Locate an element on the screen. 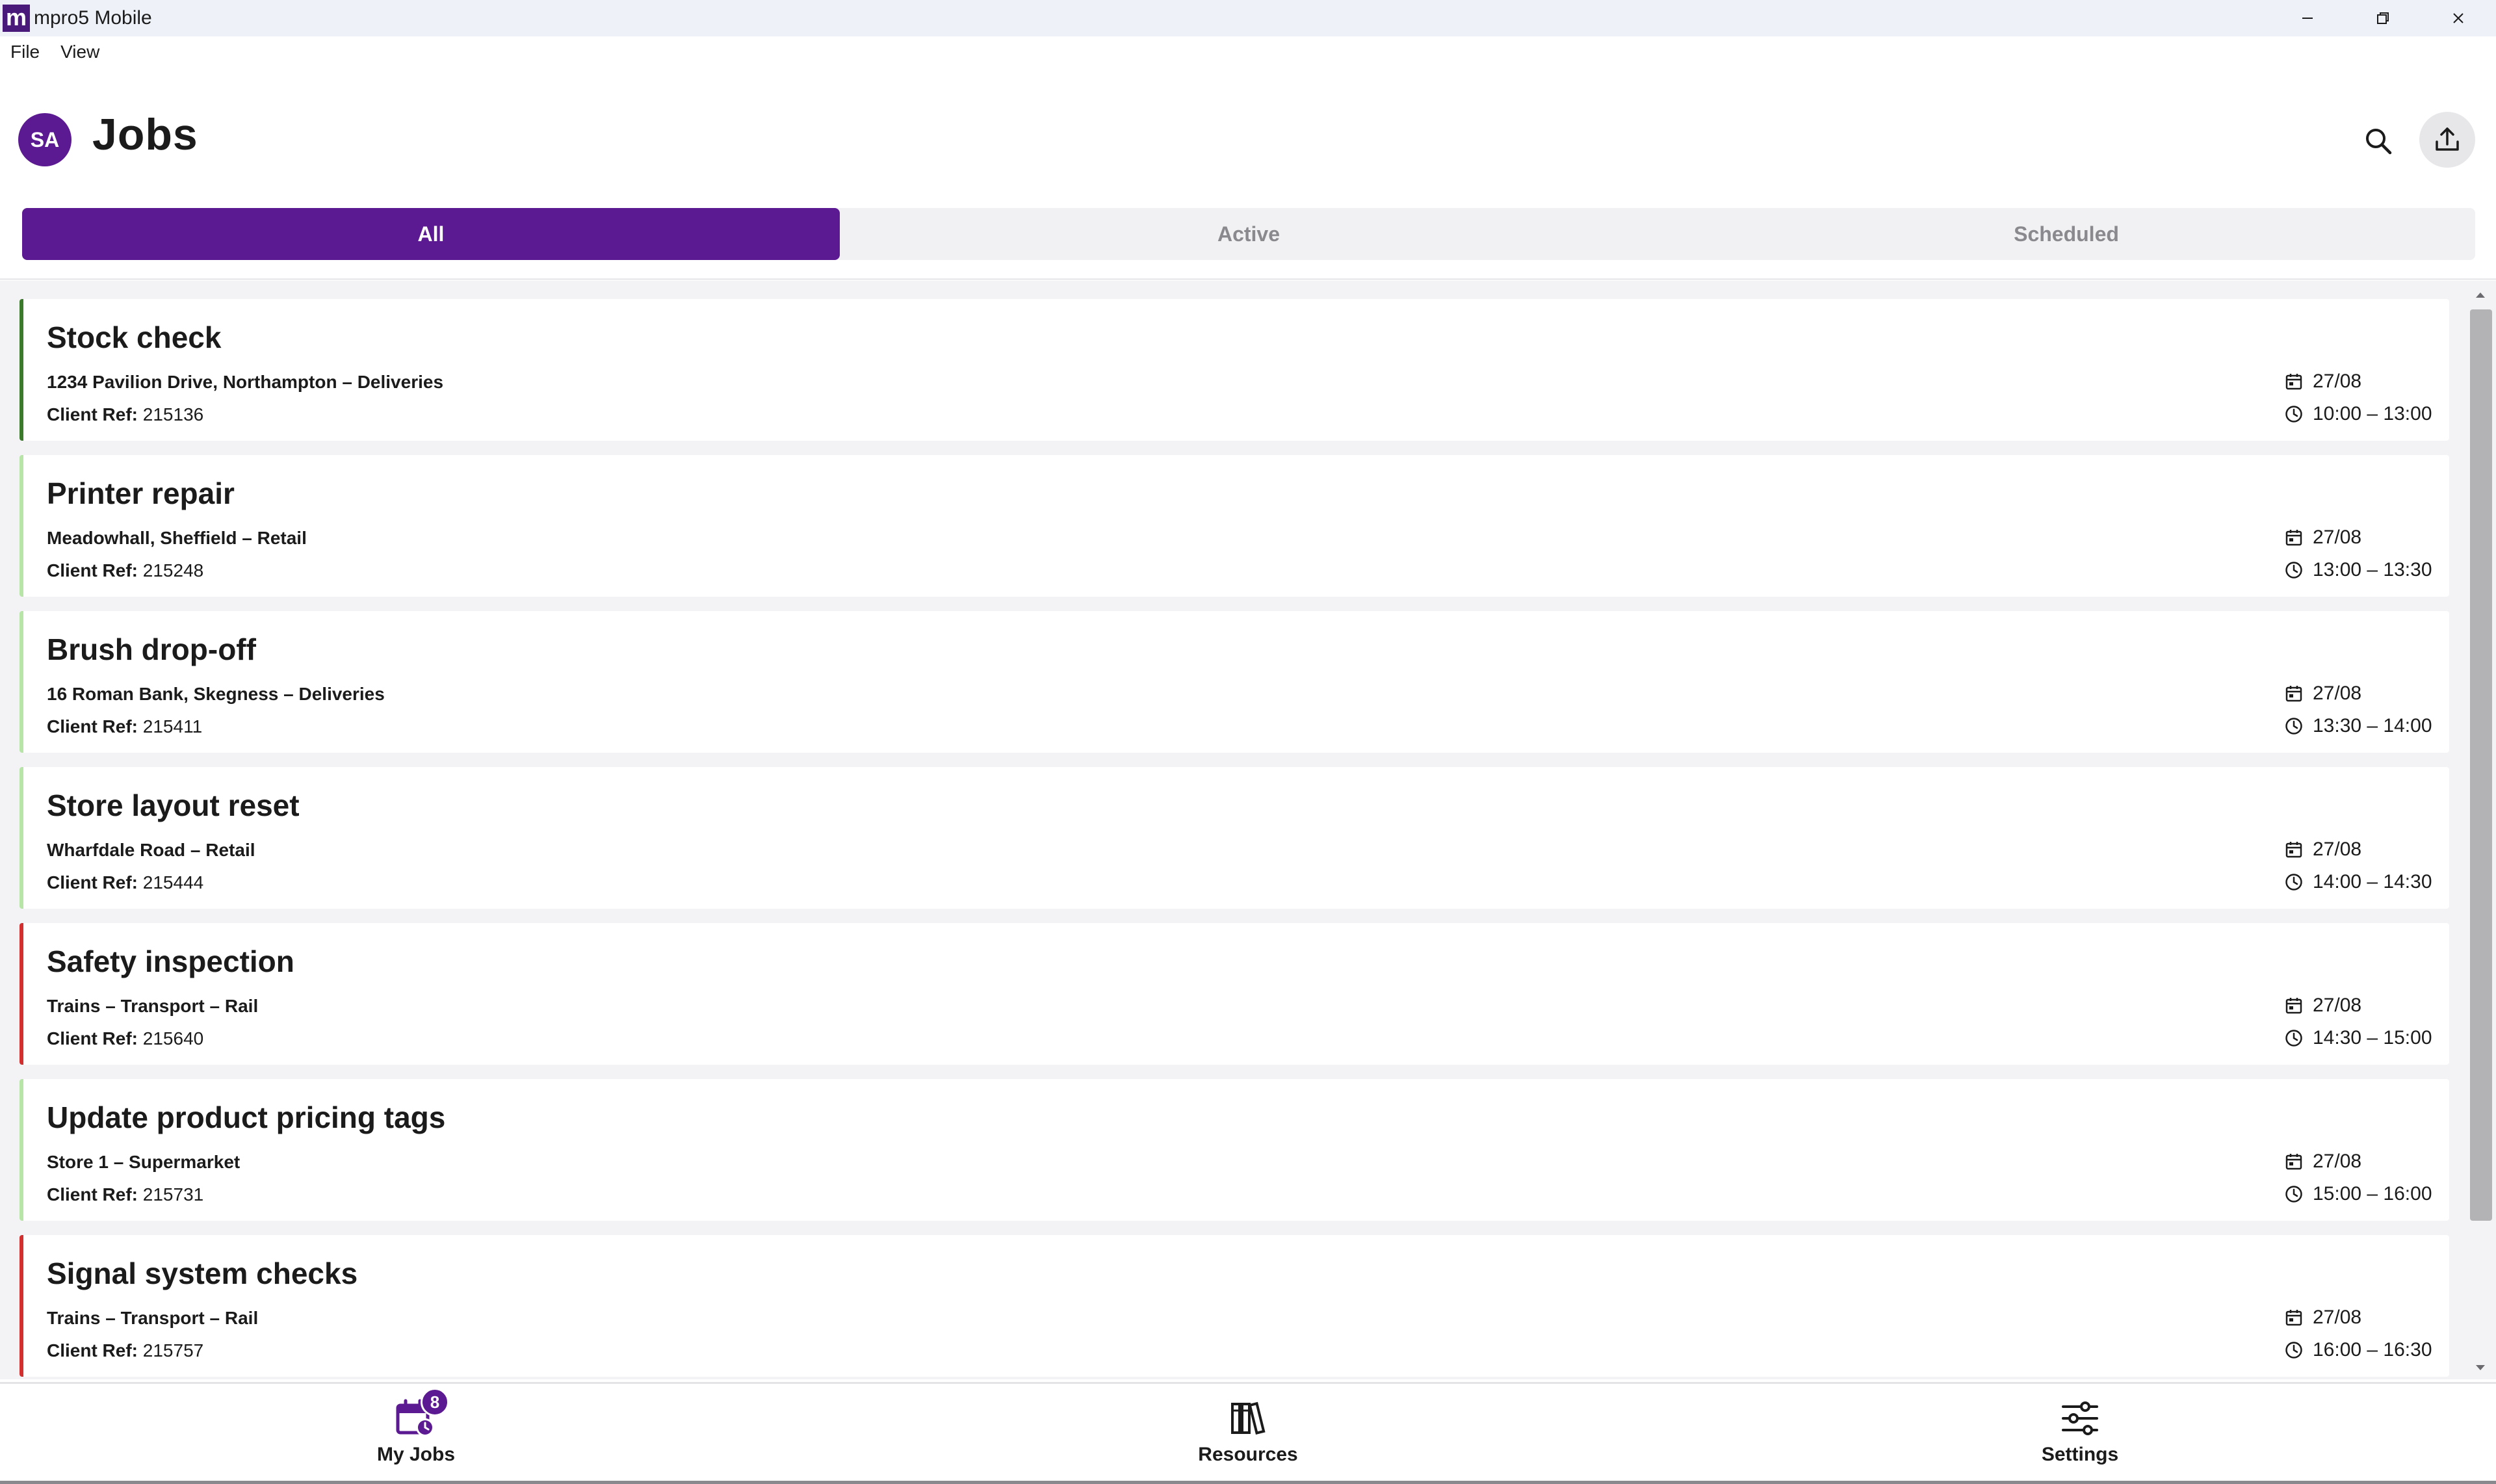 Image resolution: width=2496 pixels, height=1484 pixels. menu-file: File is located at coordinates (25, 52).